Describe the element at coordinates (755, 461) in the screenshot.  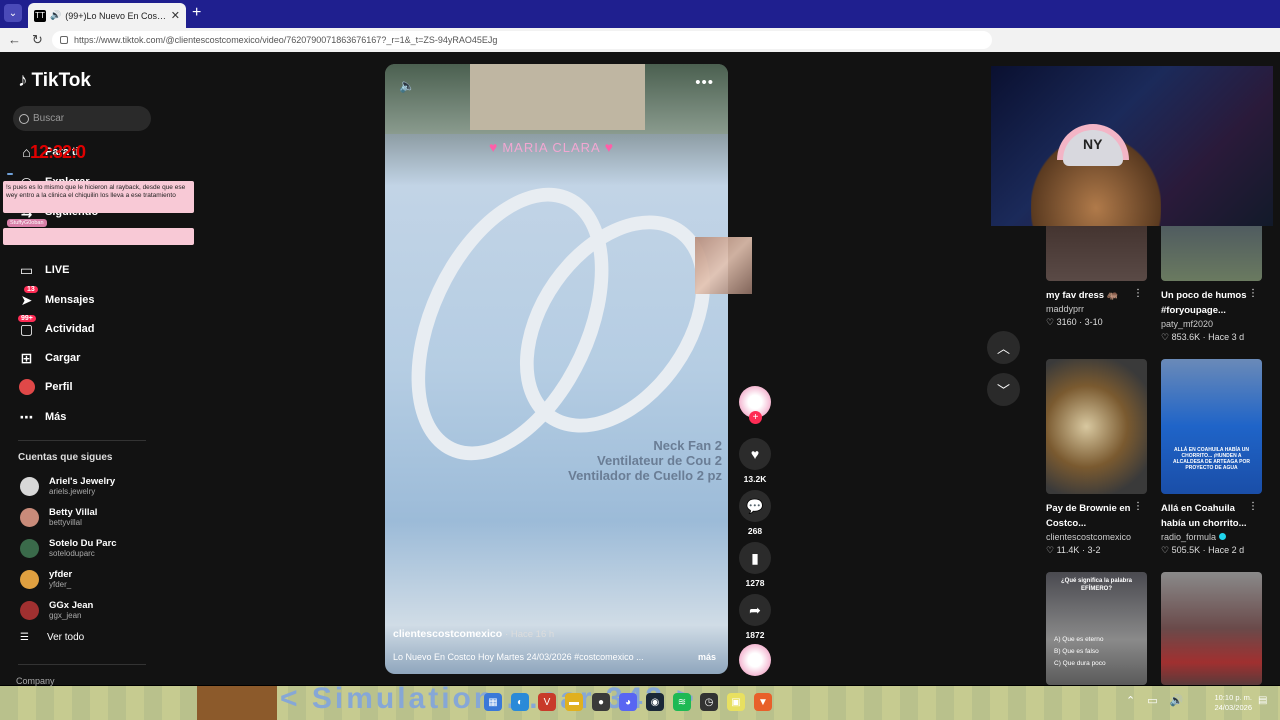
I see `like-button: ♥ 13.2K` at that location.